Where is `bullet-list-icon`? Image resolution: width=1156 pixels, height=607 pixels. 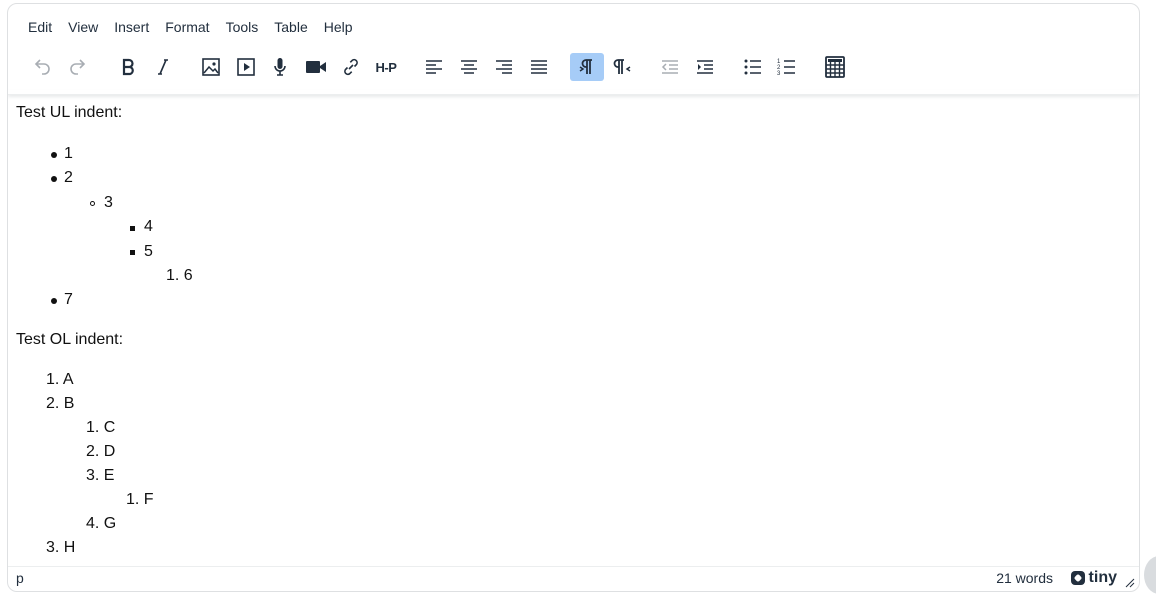
bullet-list-icon is located at coordinates (752, 67).